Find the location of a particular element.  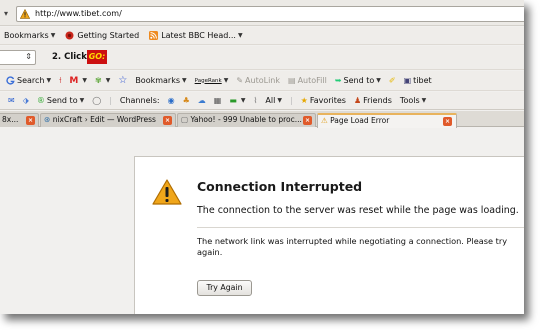

favorites-label: Favorites is located at coordinates (327, 100).